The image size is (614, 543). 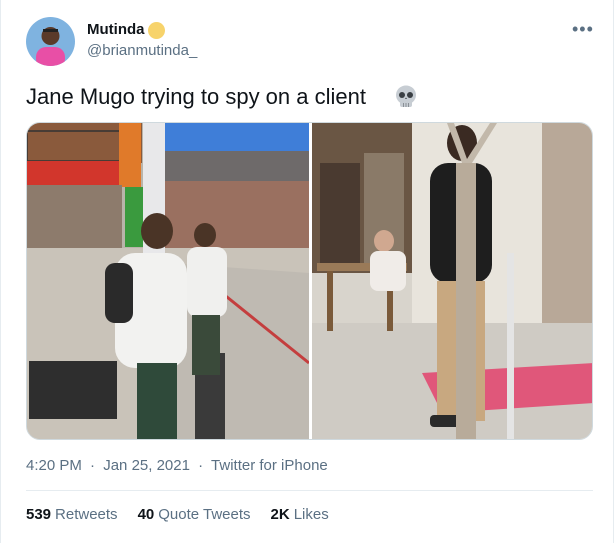 I want to click on likes-label: Likes, so click(x=311, y=514).